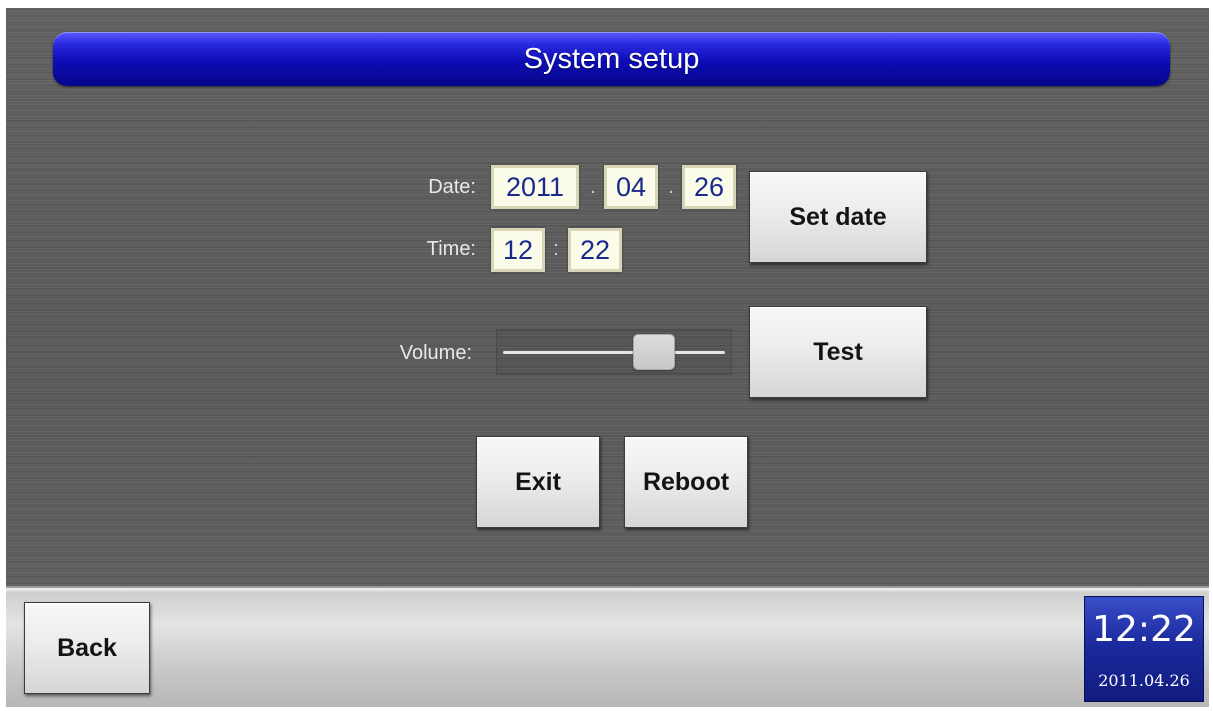  What do you see at coordinates (838, 352) in the screenshot?
I see `test-button: Test` at bounding box center [838, 352].